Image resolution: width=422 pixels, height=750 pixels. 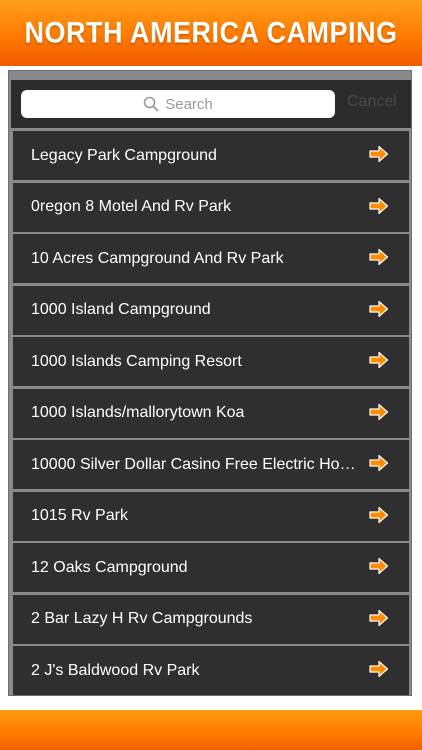 I want to click on app-title: NORTH AMERICA CAMPING, so click(x=211, y=32).